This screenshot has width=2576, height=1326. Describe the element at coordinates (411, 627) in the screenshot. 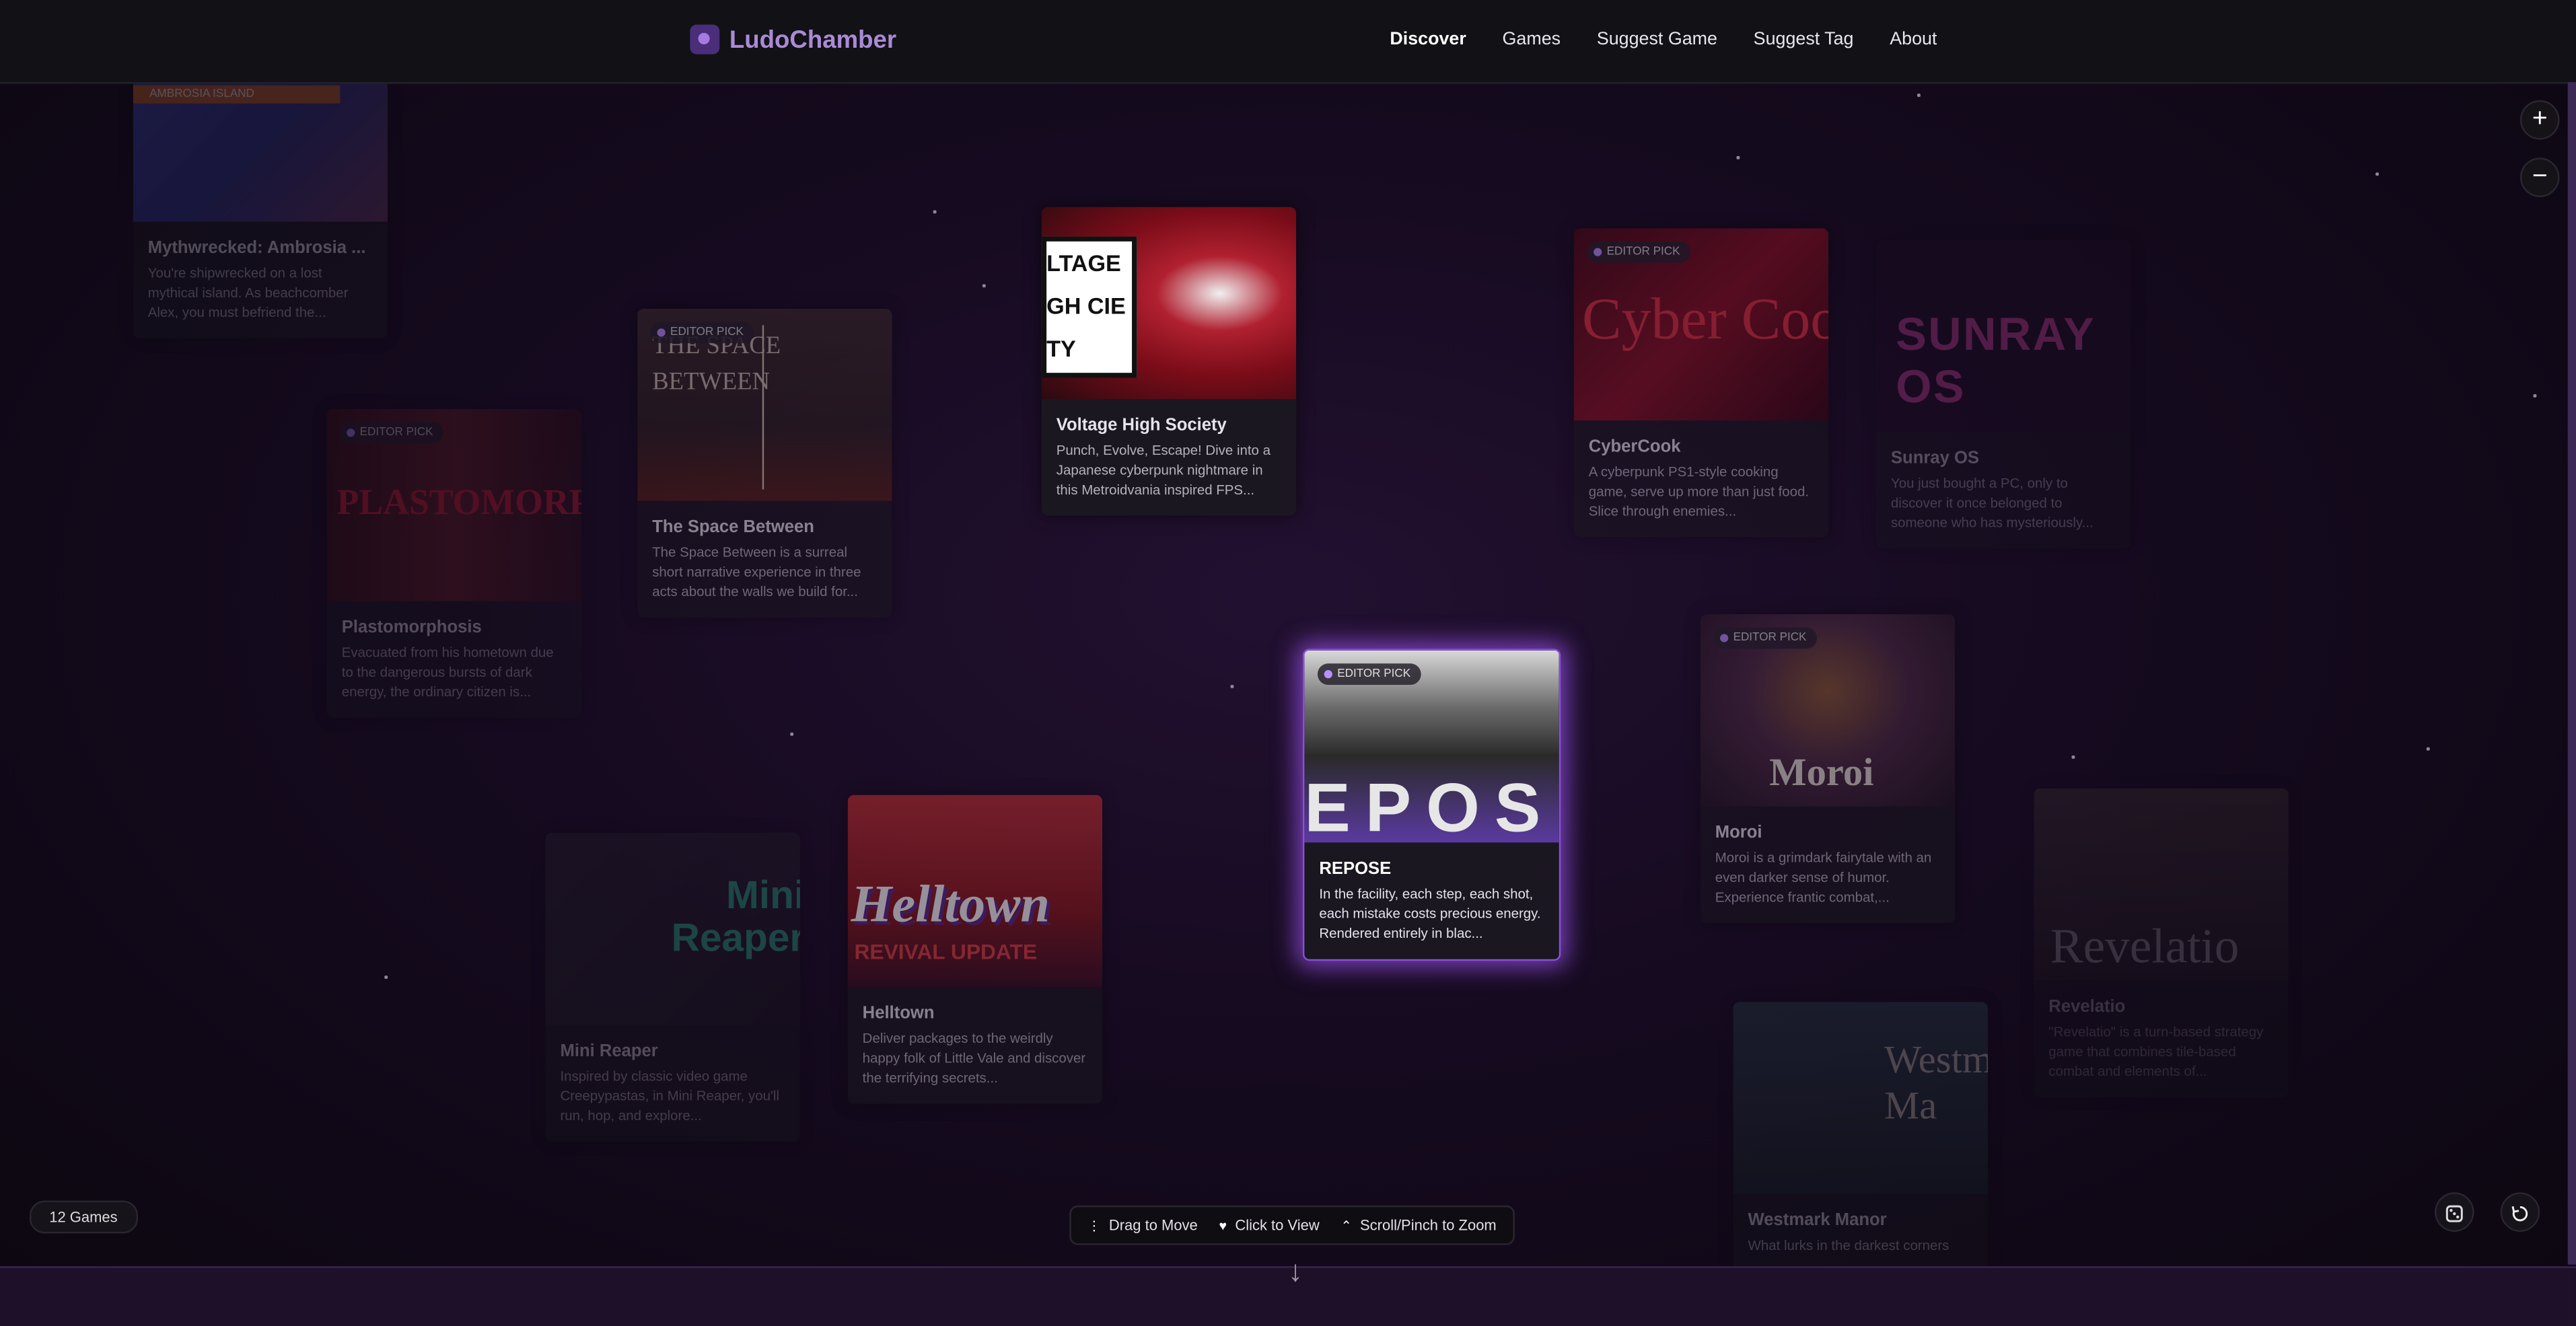

I see `game-title: Plastomorphosis` at that location.